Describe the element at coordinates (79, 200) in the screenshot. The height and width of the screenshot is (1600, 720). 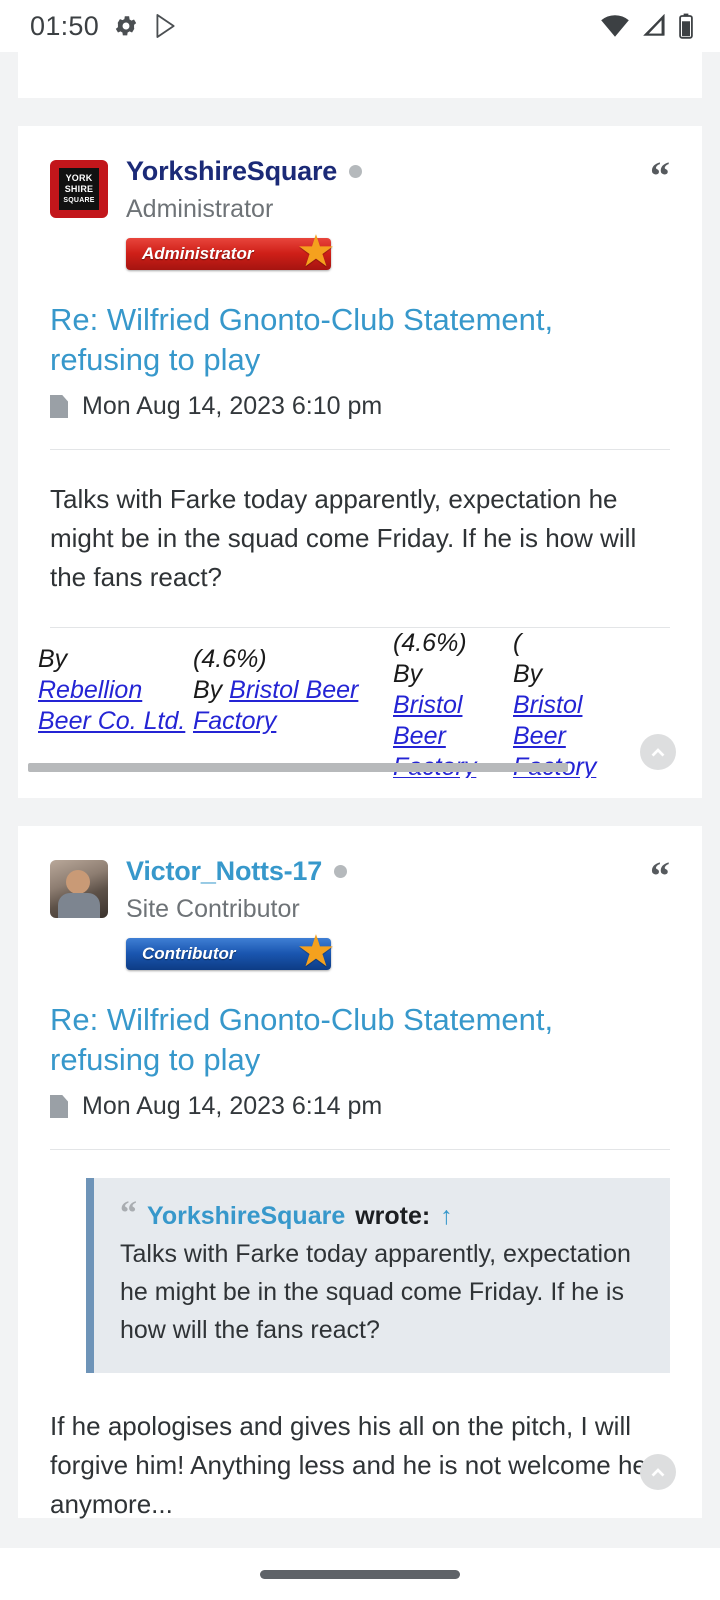
I see `avatar-line-3: SQUARE` at that location.